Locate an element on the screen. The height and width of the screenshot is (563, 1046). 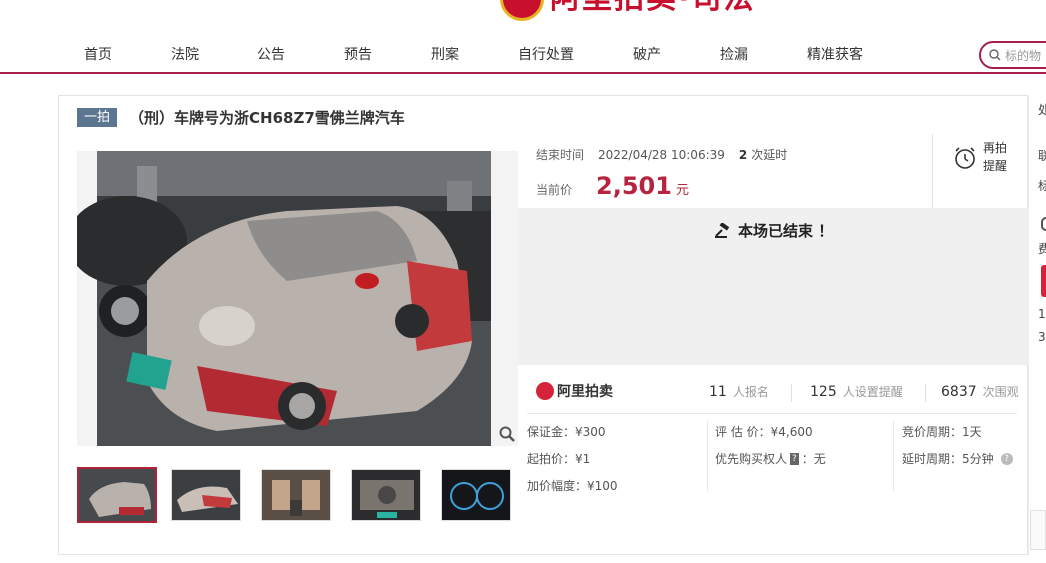
signup-stat: 11 人报名 is located at coordinates (739, 391).